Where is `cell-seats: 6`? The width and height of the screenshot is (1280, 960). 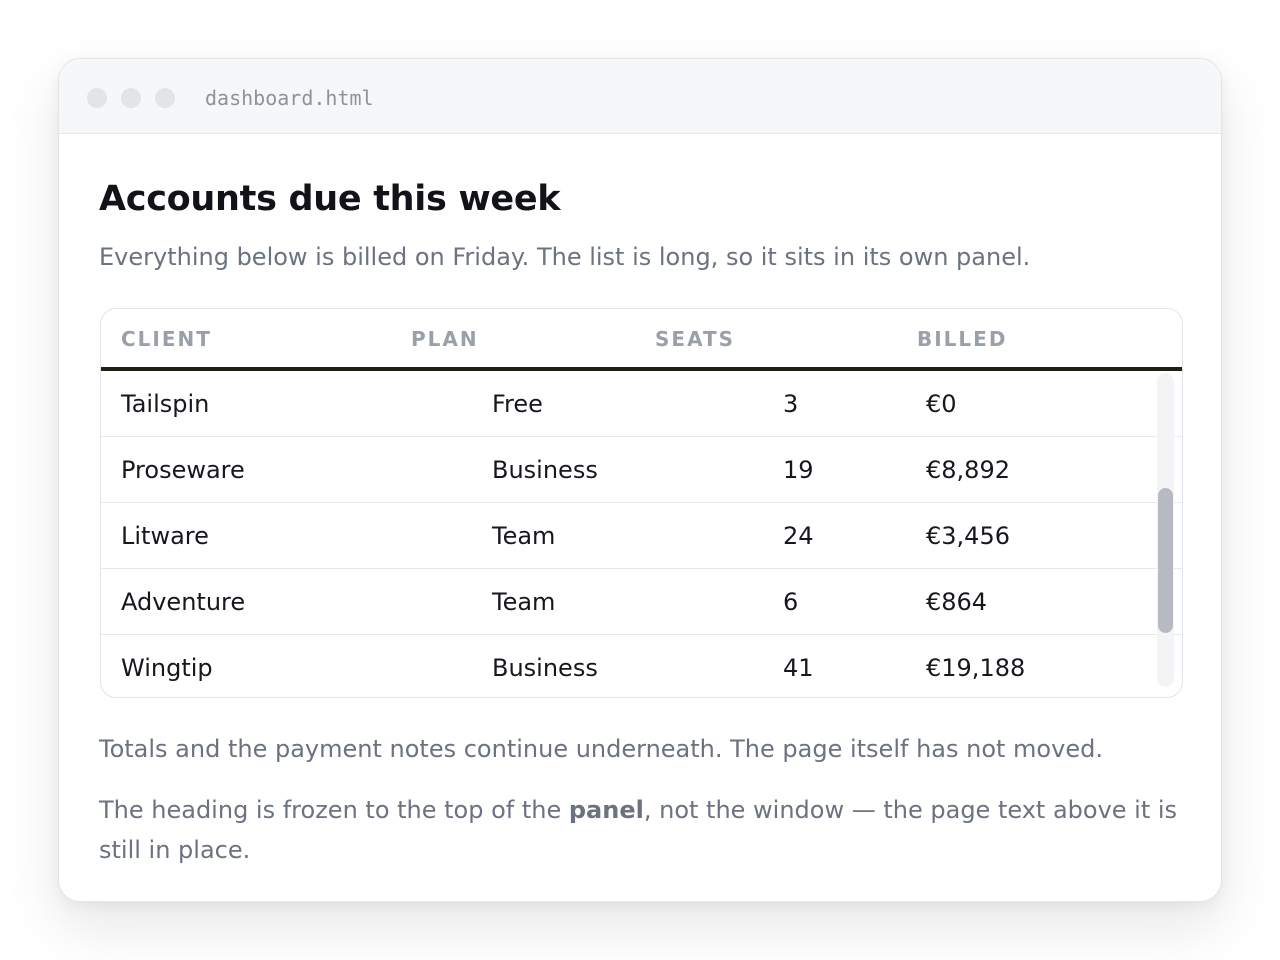
cell-seats: 6 is located at coordinates (791, 602).